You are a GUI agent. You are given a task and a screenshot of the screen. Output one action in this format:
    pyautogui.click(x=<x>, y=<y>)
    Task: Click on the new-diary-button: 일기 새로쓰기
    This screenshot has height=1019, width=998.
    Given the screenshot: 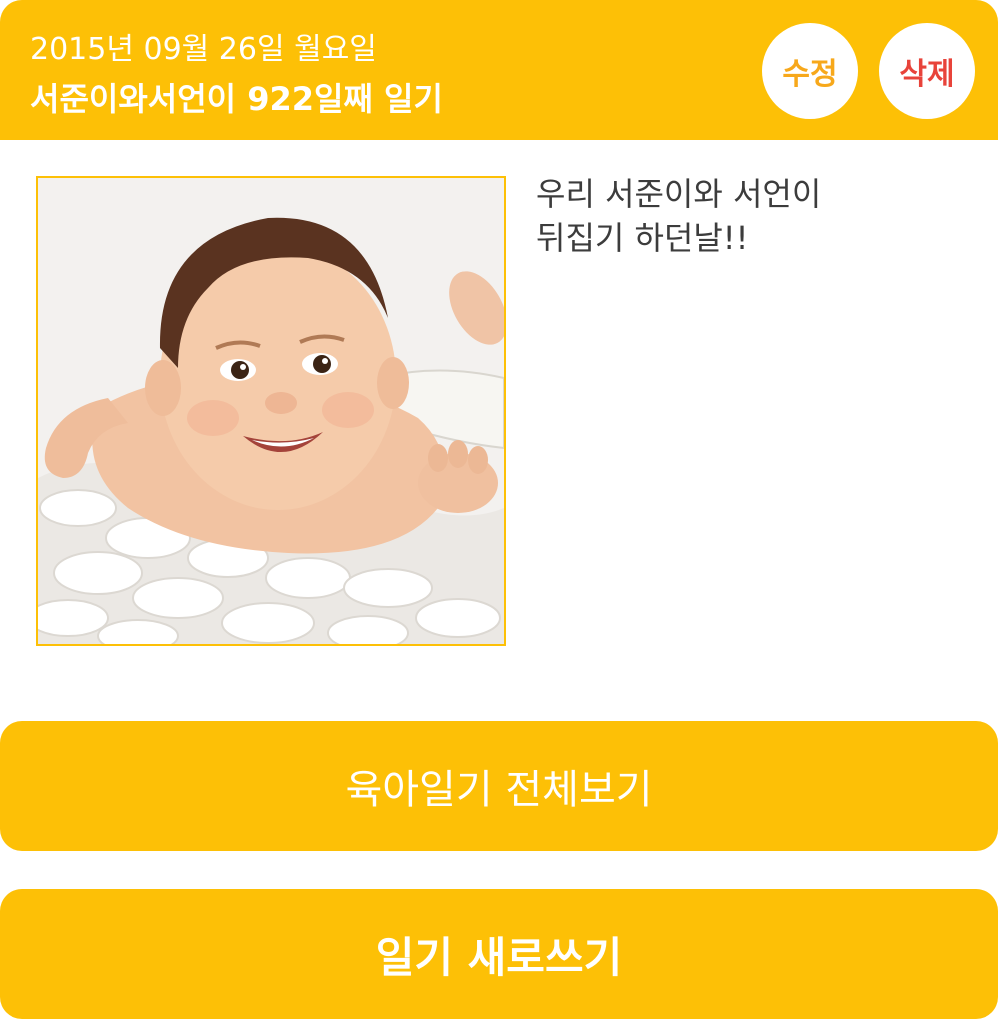 What is the action you would take?
    pyautogui.click(x=499, y=954)
    